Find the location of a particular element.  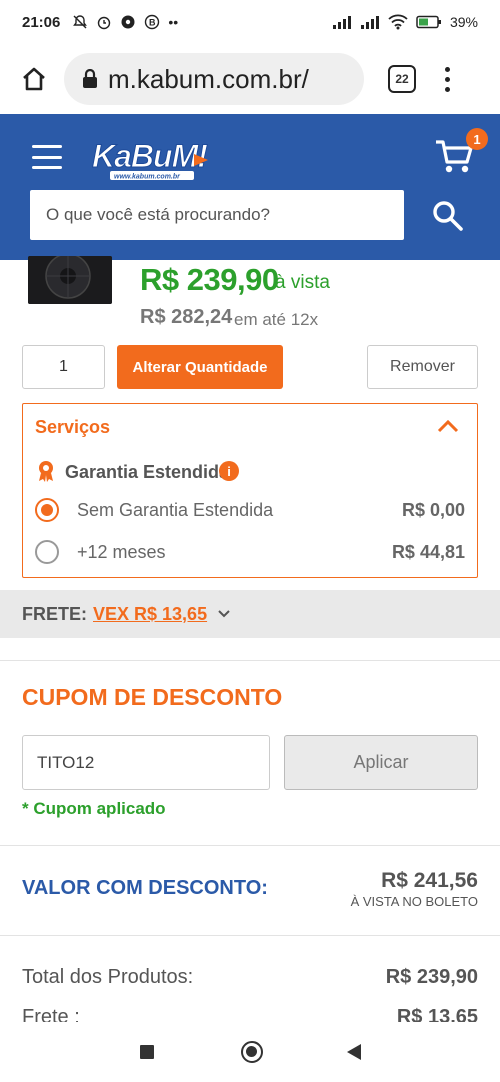

home-circle-icon is located at coordinates (252, 1052).